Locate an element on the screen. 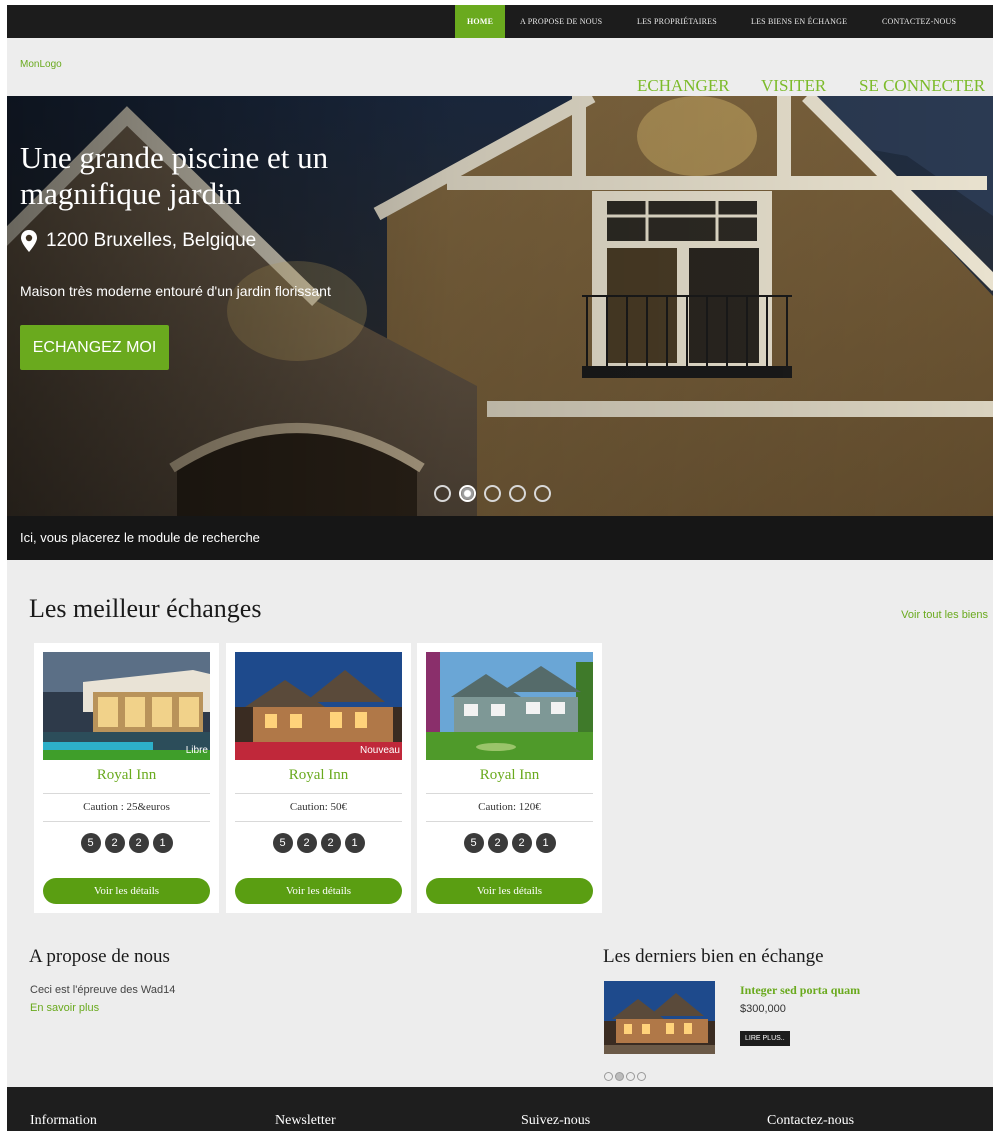  nav-item-contact: Contactez-nous is located at coordinates (919, 21).